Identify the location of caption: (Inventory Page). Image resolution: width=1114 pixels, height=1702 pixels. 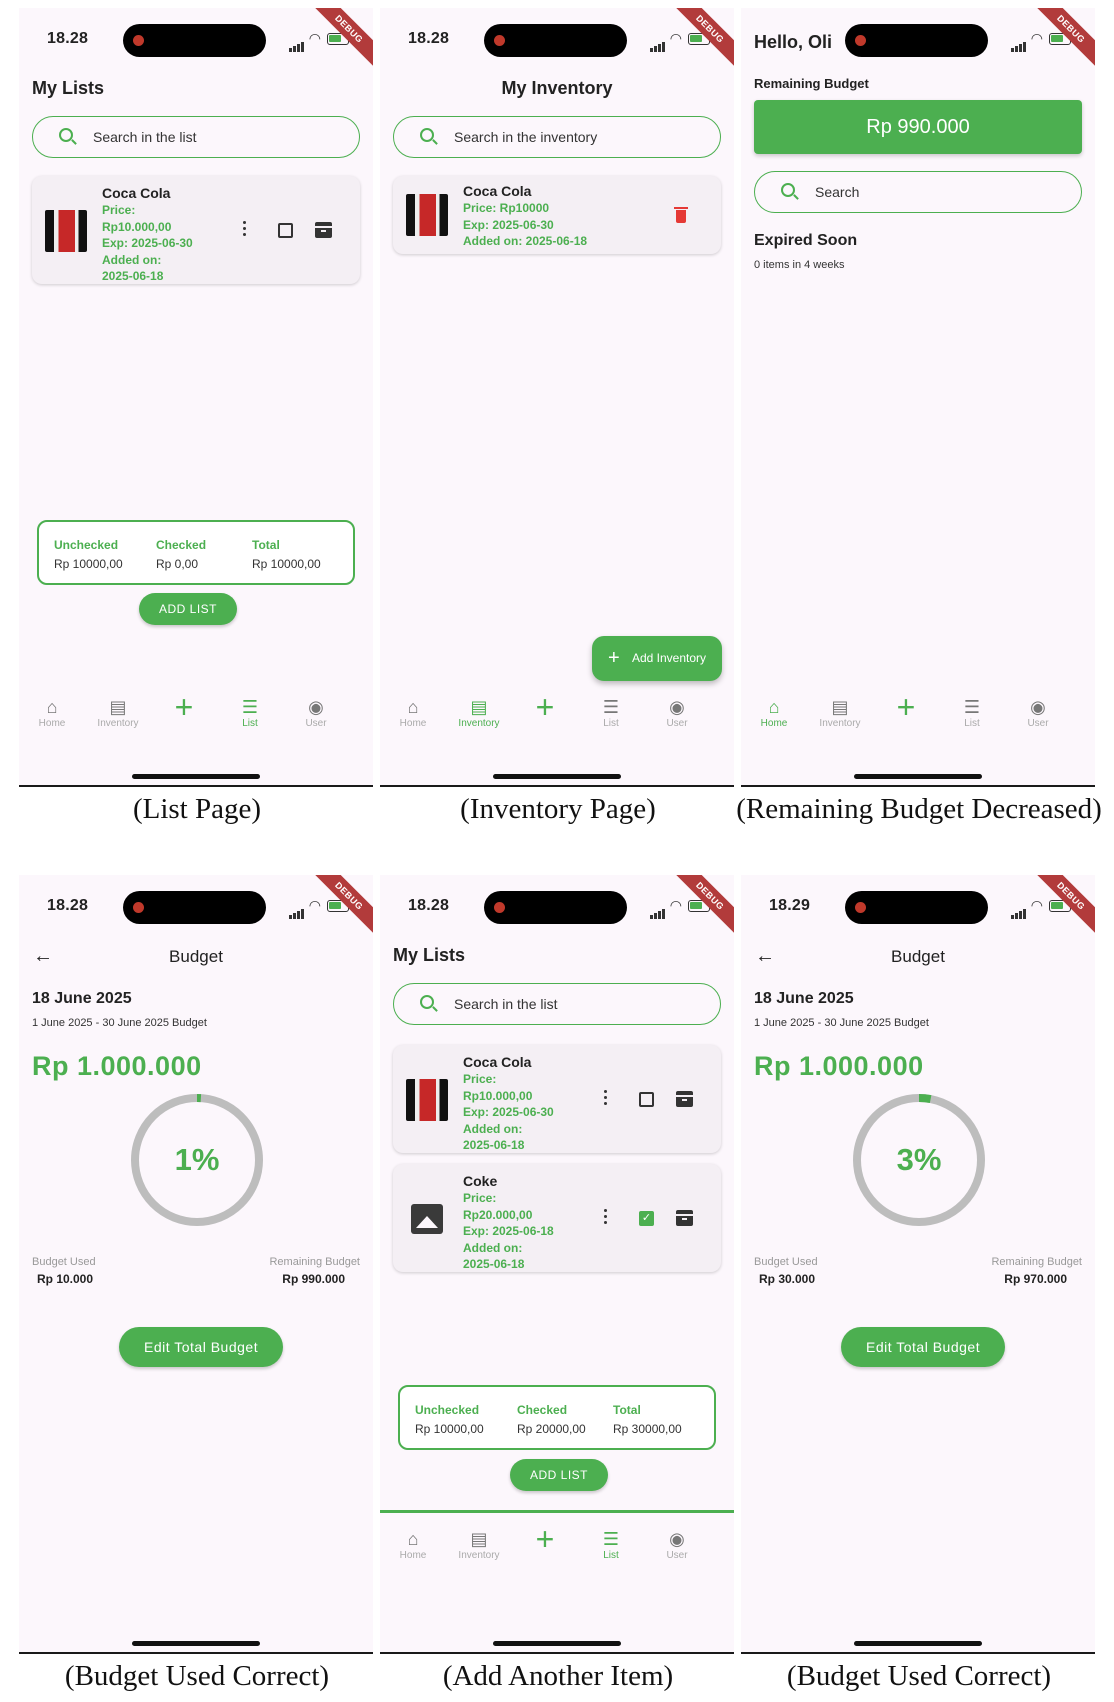
(558, 809).